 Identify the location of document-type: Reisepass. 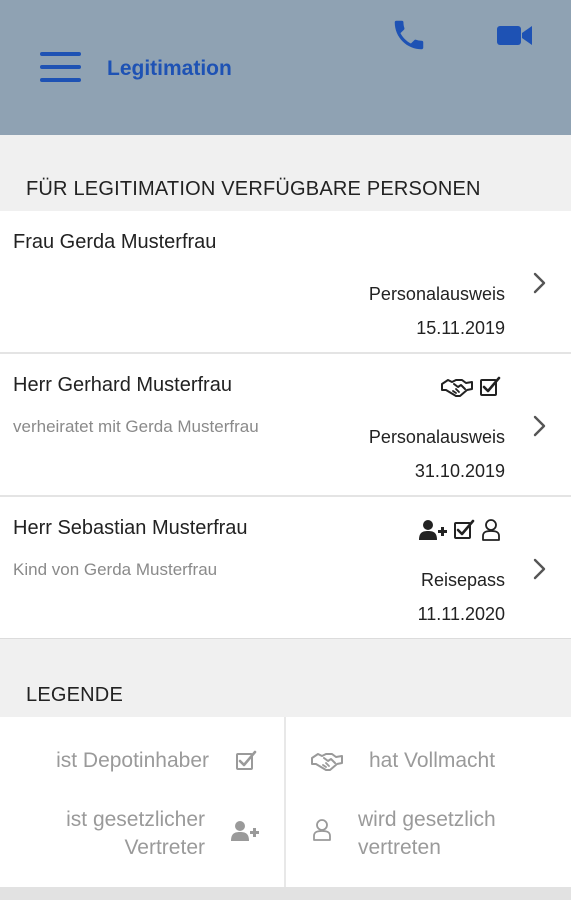
(462, 580).